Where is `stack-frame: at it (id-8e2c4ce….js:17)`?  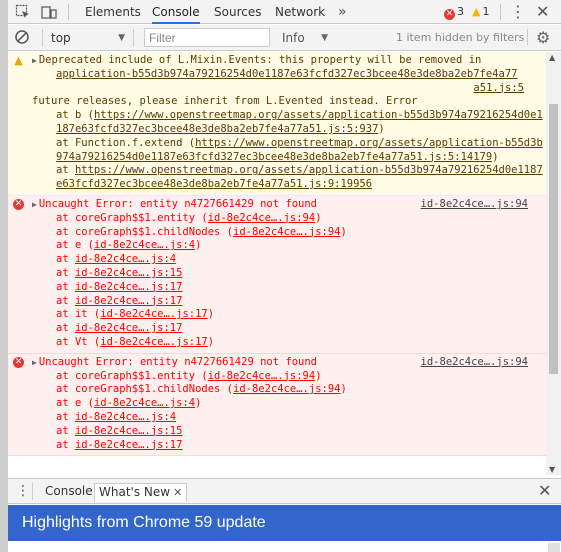 stack-frame: at it (id-8e2c4ce….js:17) is located at coordinates (288, 315).